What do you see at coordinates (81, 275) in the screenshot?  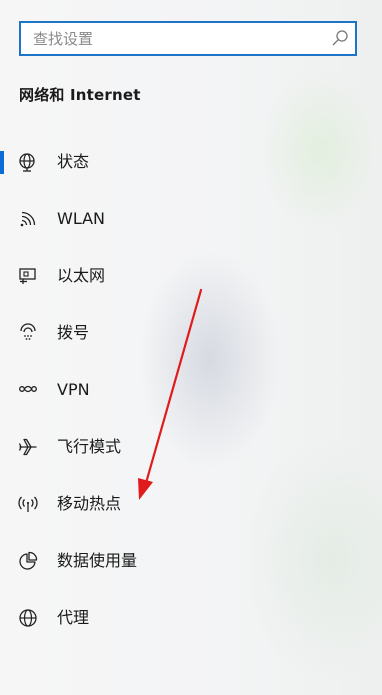 I see `nav-item-label: 以太网` at bounding box center [81, 275].